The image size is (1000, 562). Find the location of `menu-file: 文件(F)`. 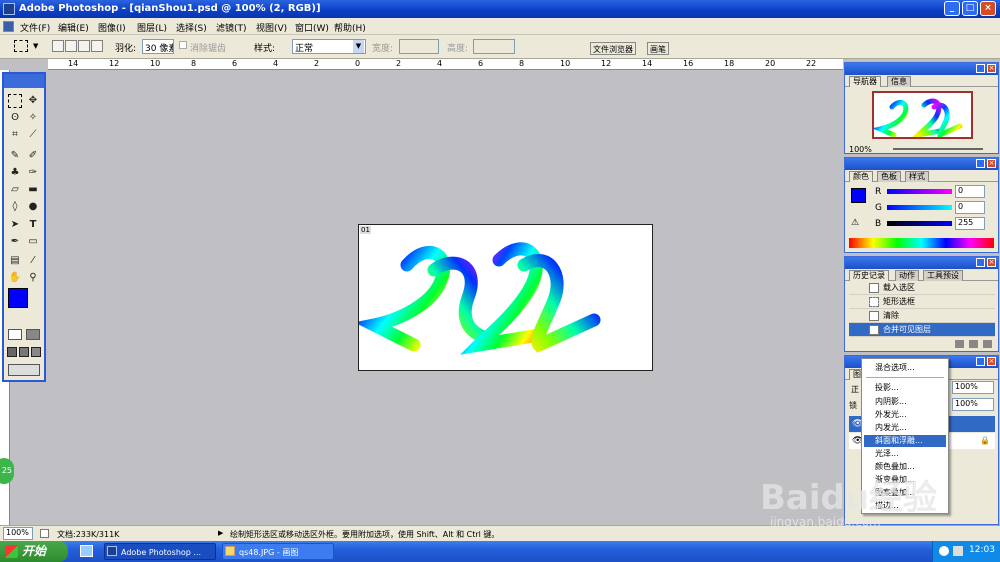

menu-file: 文件(F) is located at coordinates (35, 27).